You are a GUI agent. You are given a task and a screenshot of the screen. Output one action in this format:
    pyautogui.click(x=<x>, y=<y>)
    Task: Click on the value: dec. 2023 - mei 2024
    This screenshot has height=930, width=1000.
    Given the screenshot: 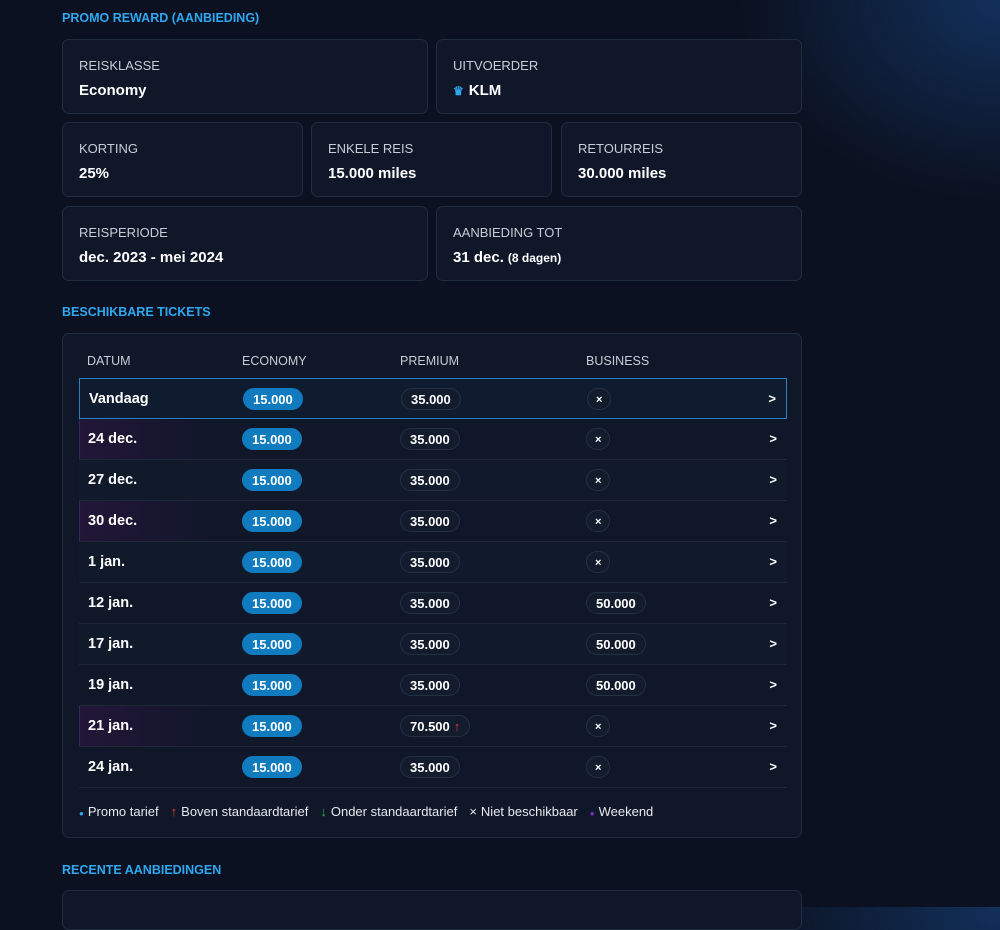 What is the action you would take?
    pyautogui.click(x=151, y=257)
    